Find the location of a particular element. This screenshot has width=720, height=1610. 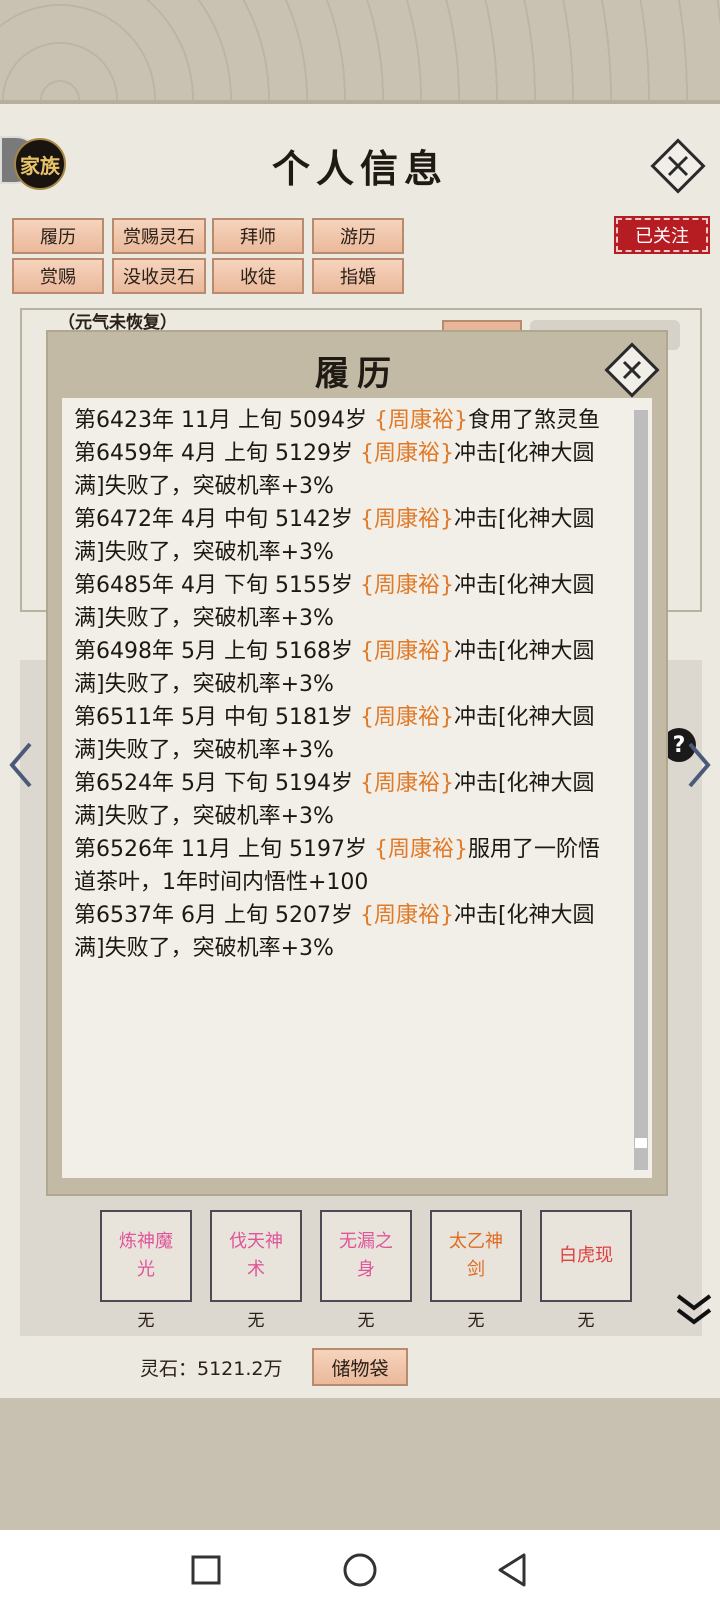

bottom-strip is located at coordinates (360, 1464).